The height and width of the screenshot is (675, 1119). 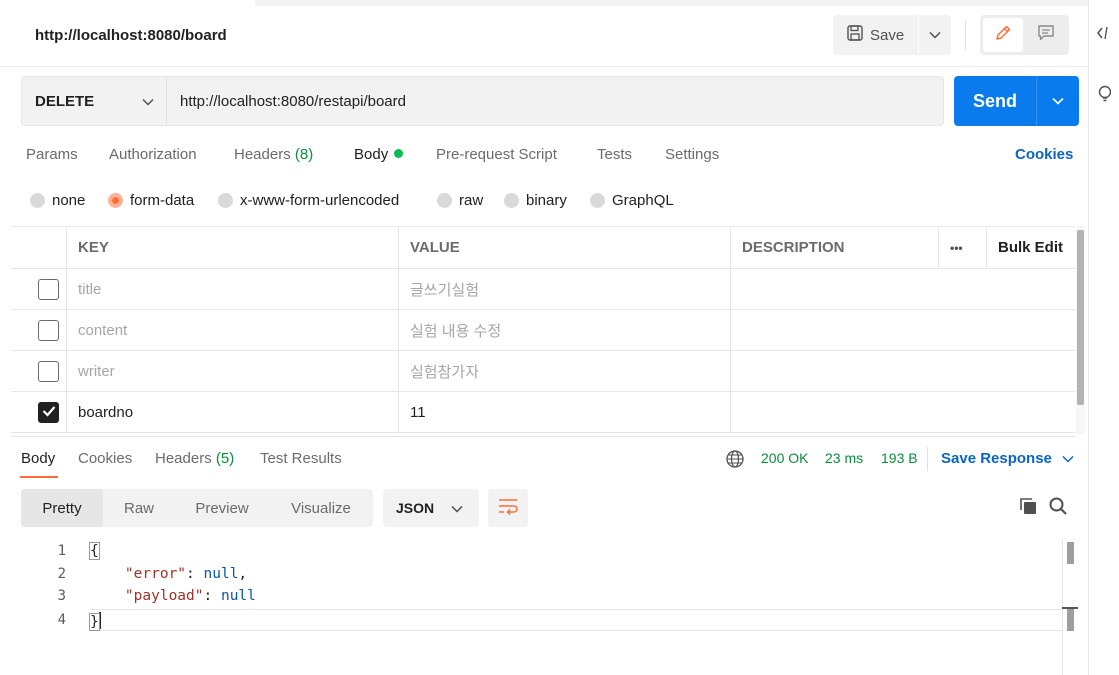 I want to click on radio-graphql-circle, so click(x=597, y=200).